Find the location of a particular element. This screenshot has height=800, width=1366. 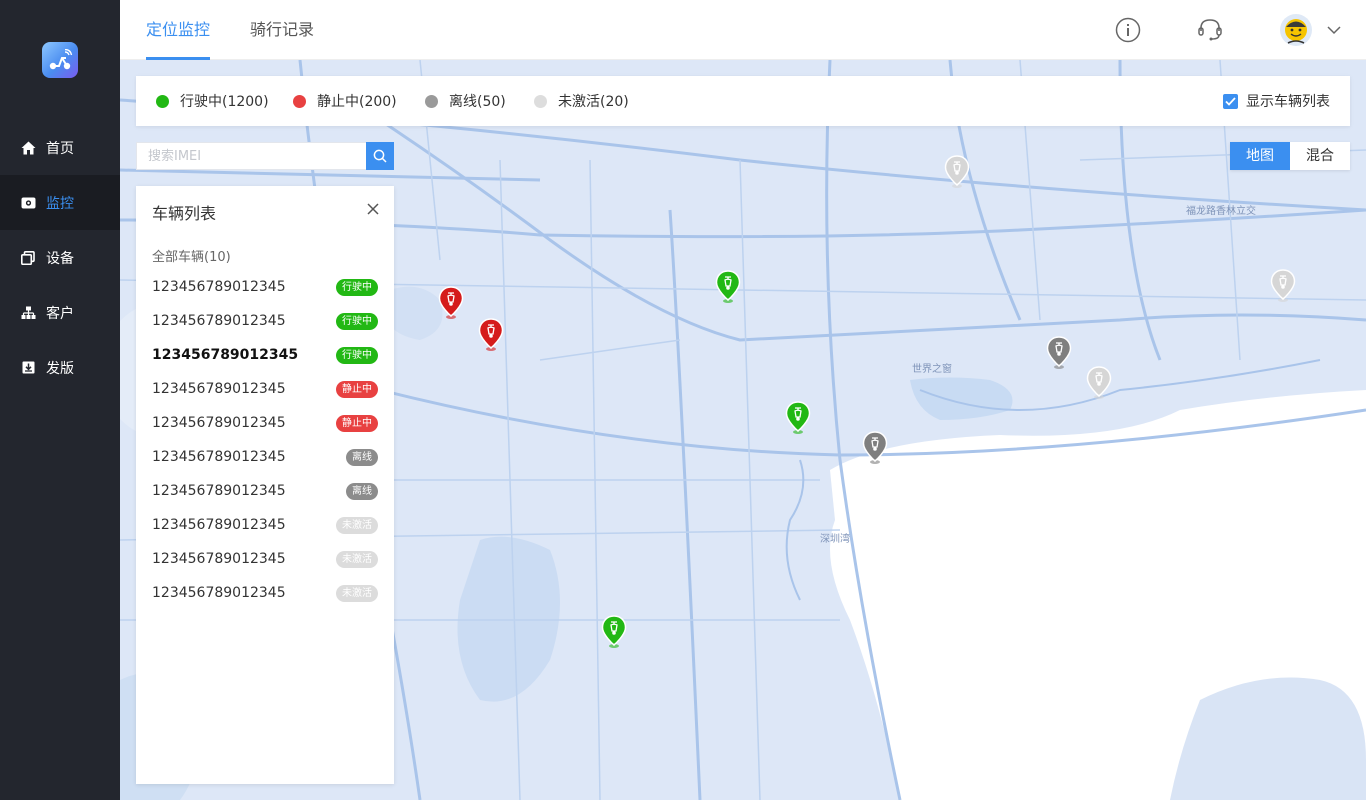

sidebar-item-monitor: 监控 is located at coordinates (60, 202).